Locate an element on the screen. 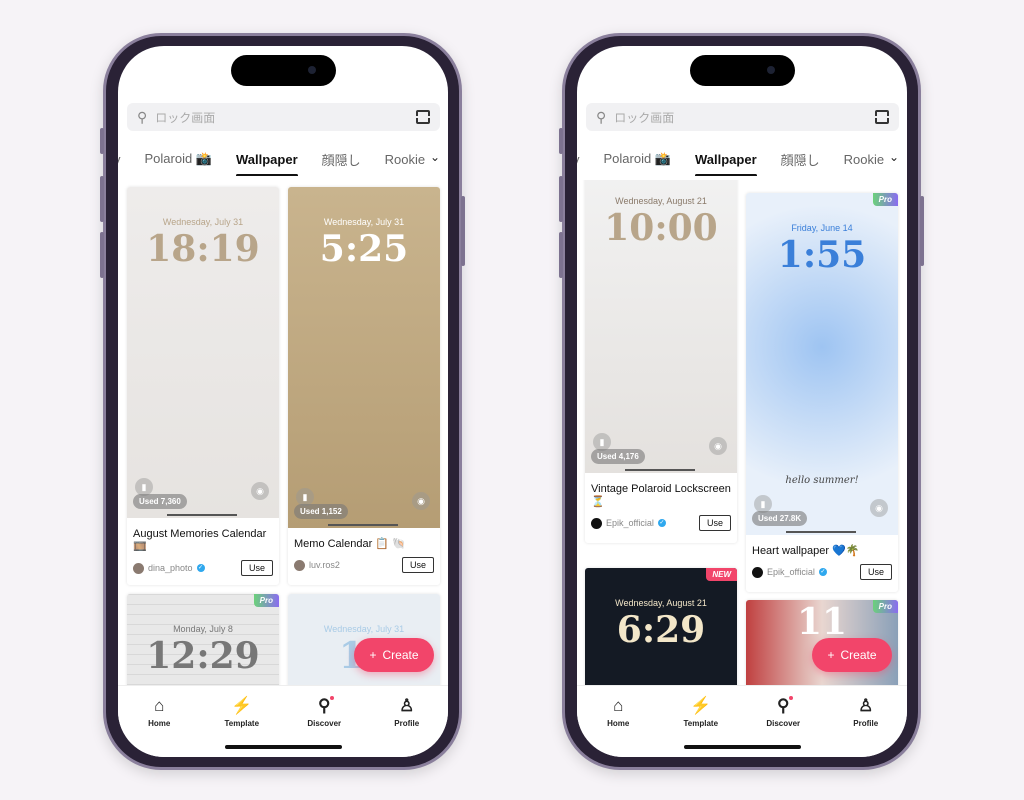 This screenshot has width=1024, height=800. create-label: Create is located at coordinates (400, 655).